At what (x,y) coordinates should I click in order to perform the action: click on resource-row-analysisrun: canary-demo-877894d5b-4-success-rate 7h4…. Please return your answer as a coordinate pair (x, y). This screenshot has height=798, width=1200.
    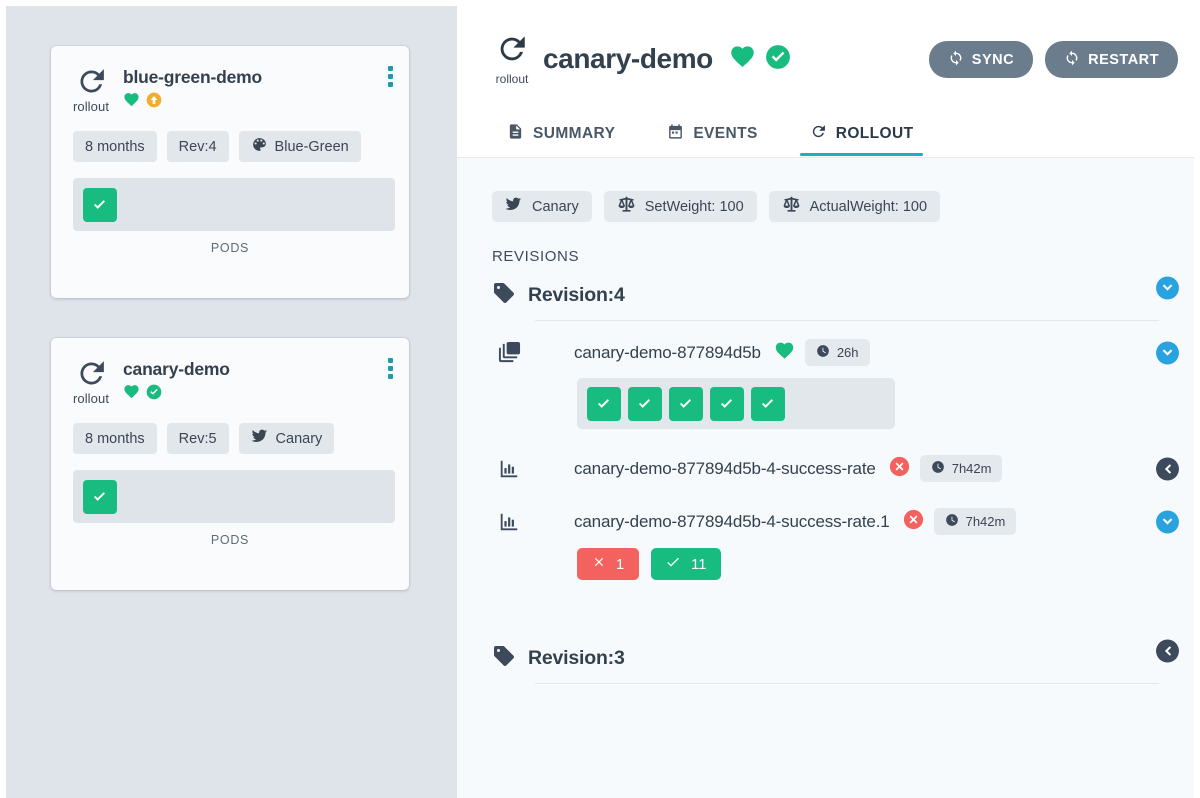
    Looking at the image, I should click on (843, 468).